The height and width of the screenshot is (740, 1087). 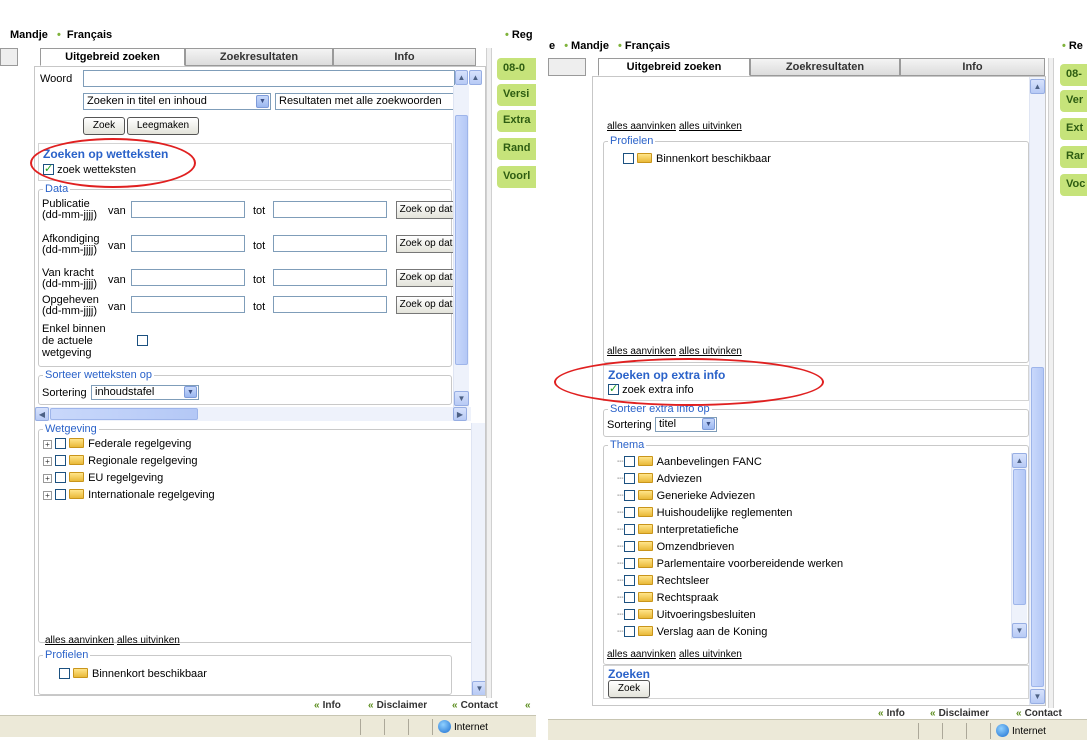 I want to click on sortering-select: inhoudstafel ▼, so click(x=145, y=392).